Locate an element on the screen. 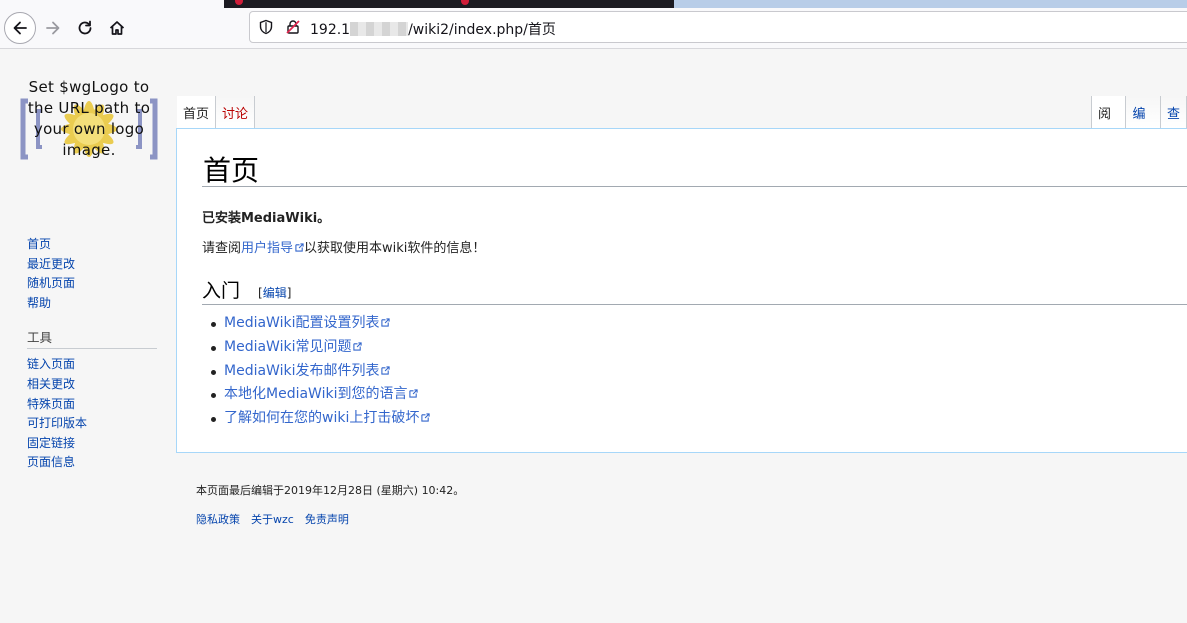 Image resolution: width=1187 pixels, height=623 pixels. sidebar-item-main-page: 首页 is located at coordinates (92, 245).